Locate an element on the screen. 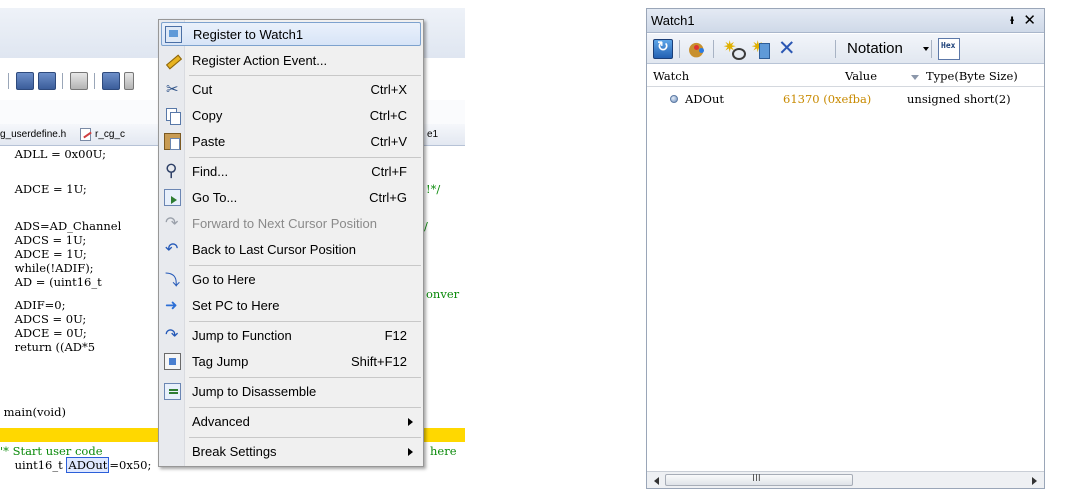  horizontal-scrollbar: III is located at coordinates (845, 479).